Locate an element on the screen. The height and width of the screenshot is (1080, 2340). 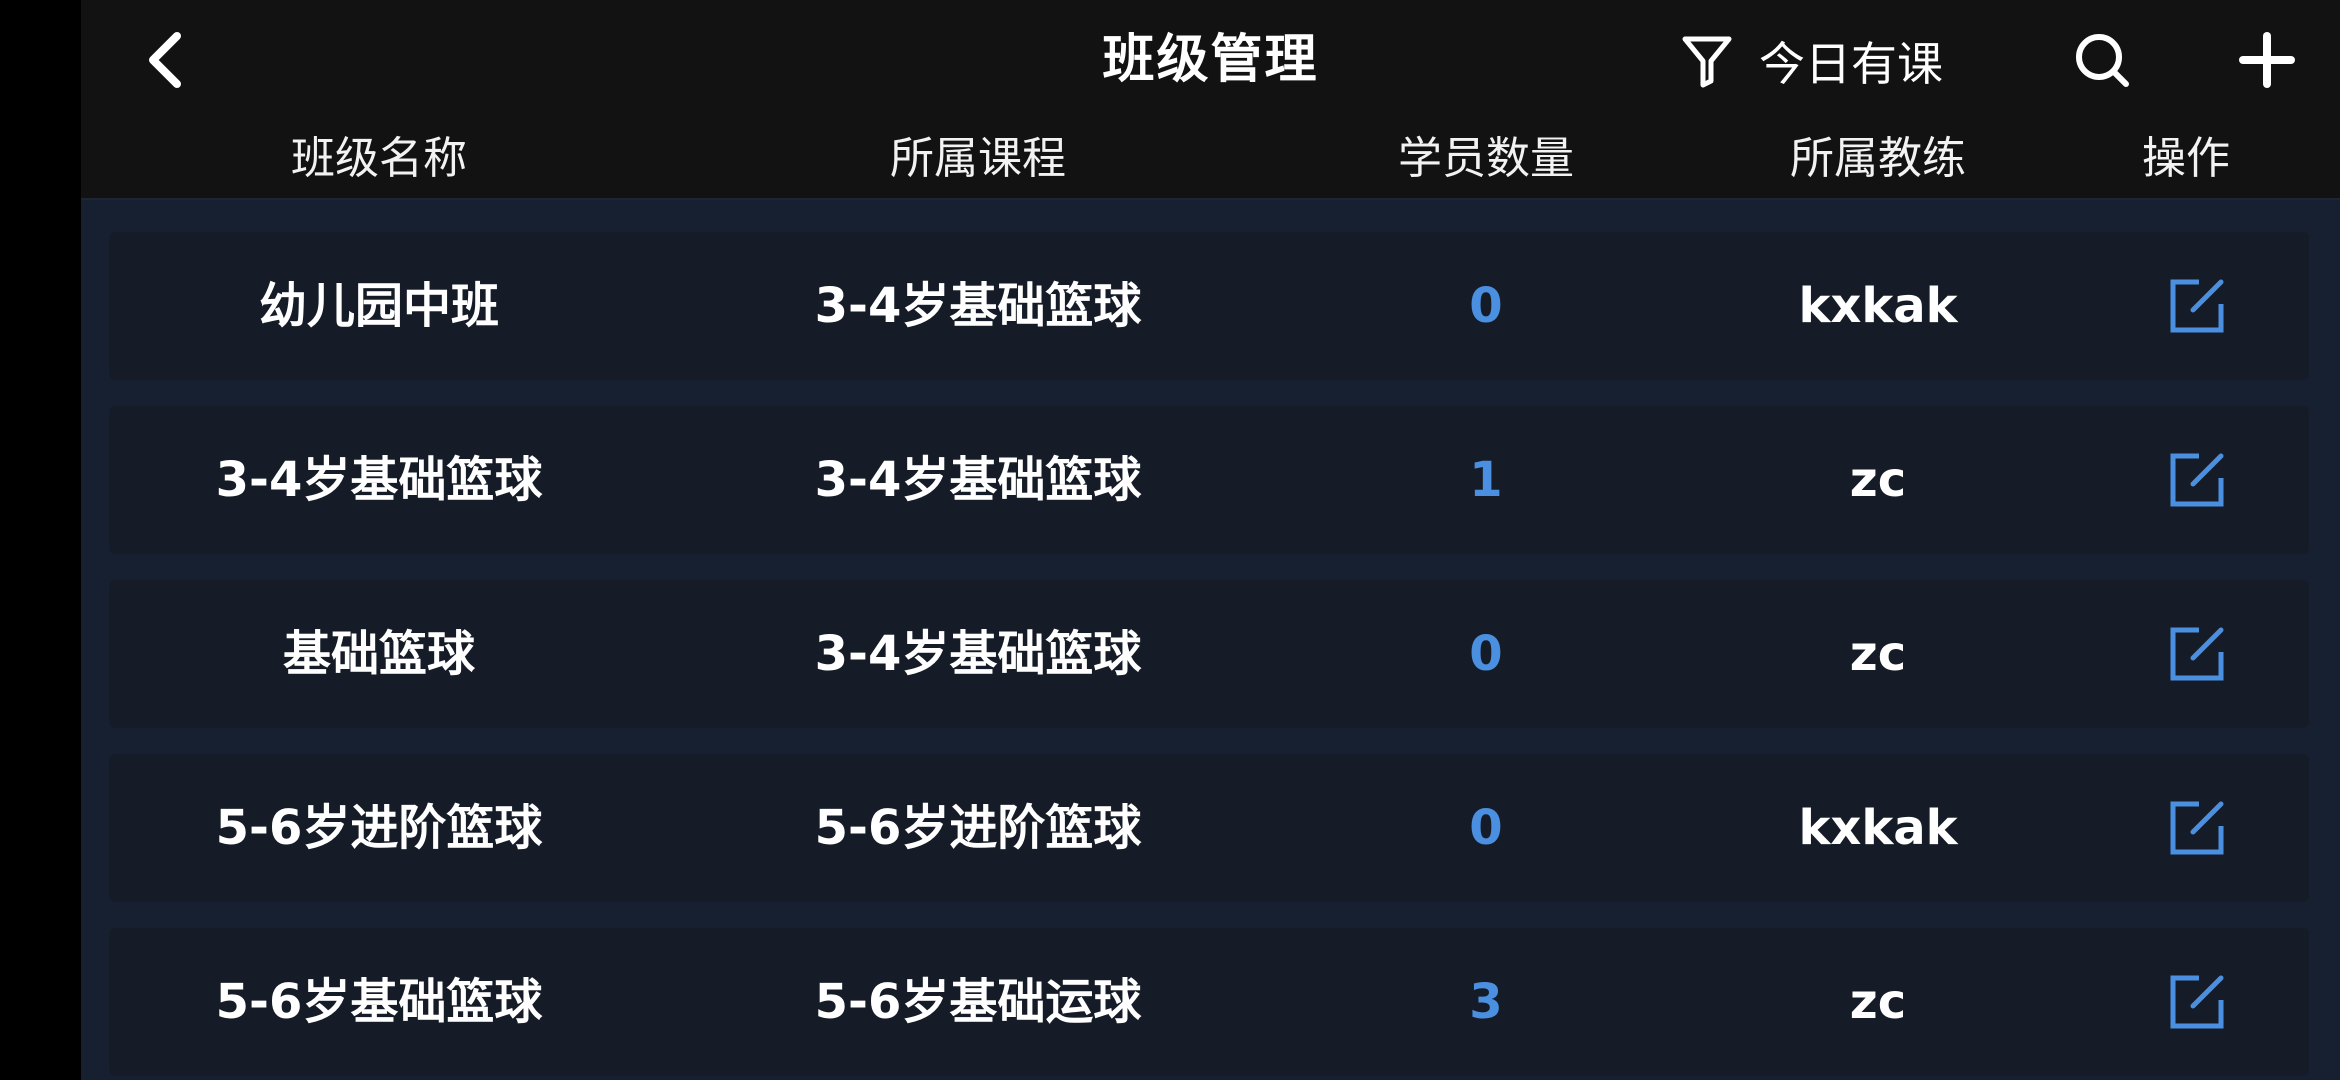
plus-icon is located at coordinates (2267, 60).